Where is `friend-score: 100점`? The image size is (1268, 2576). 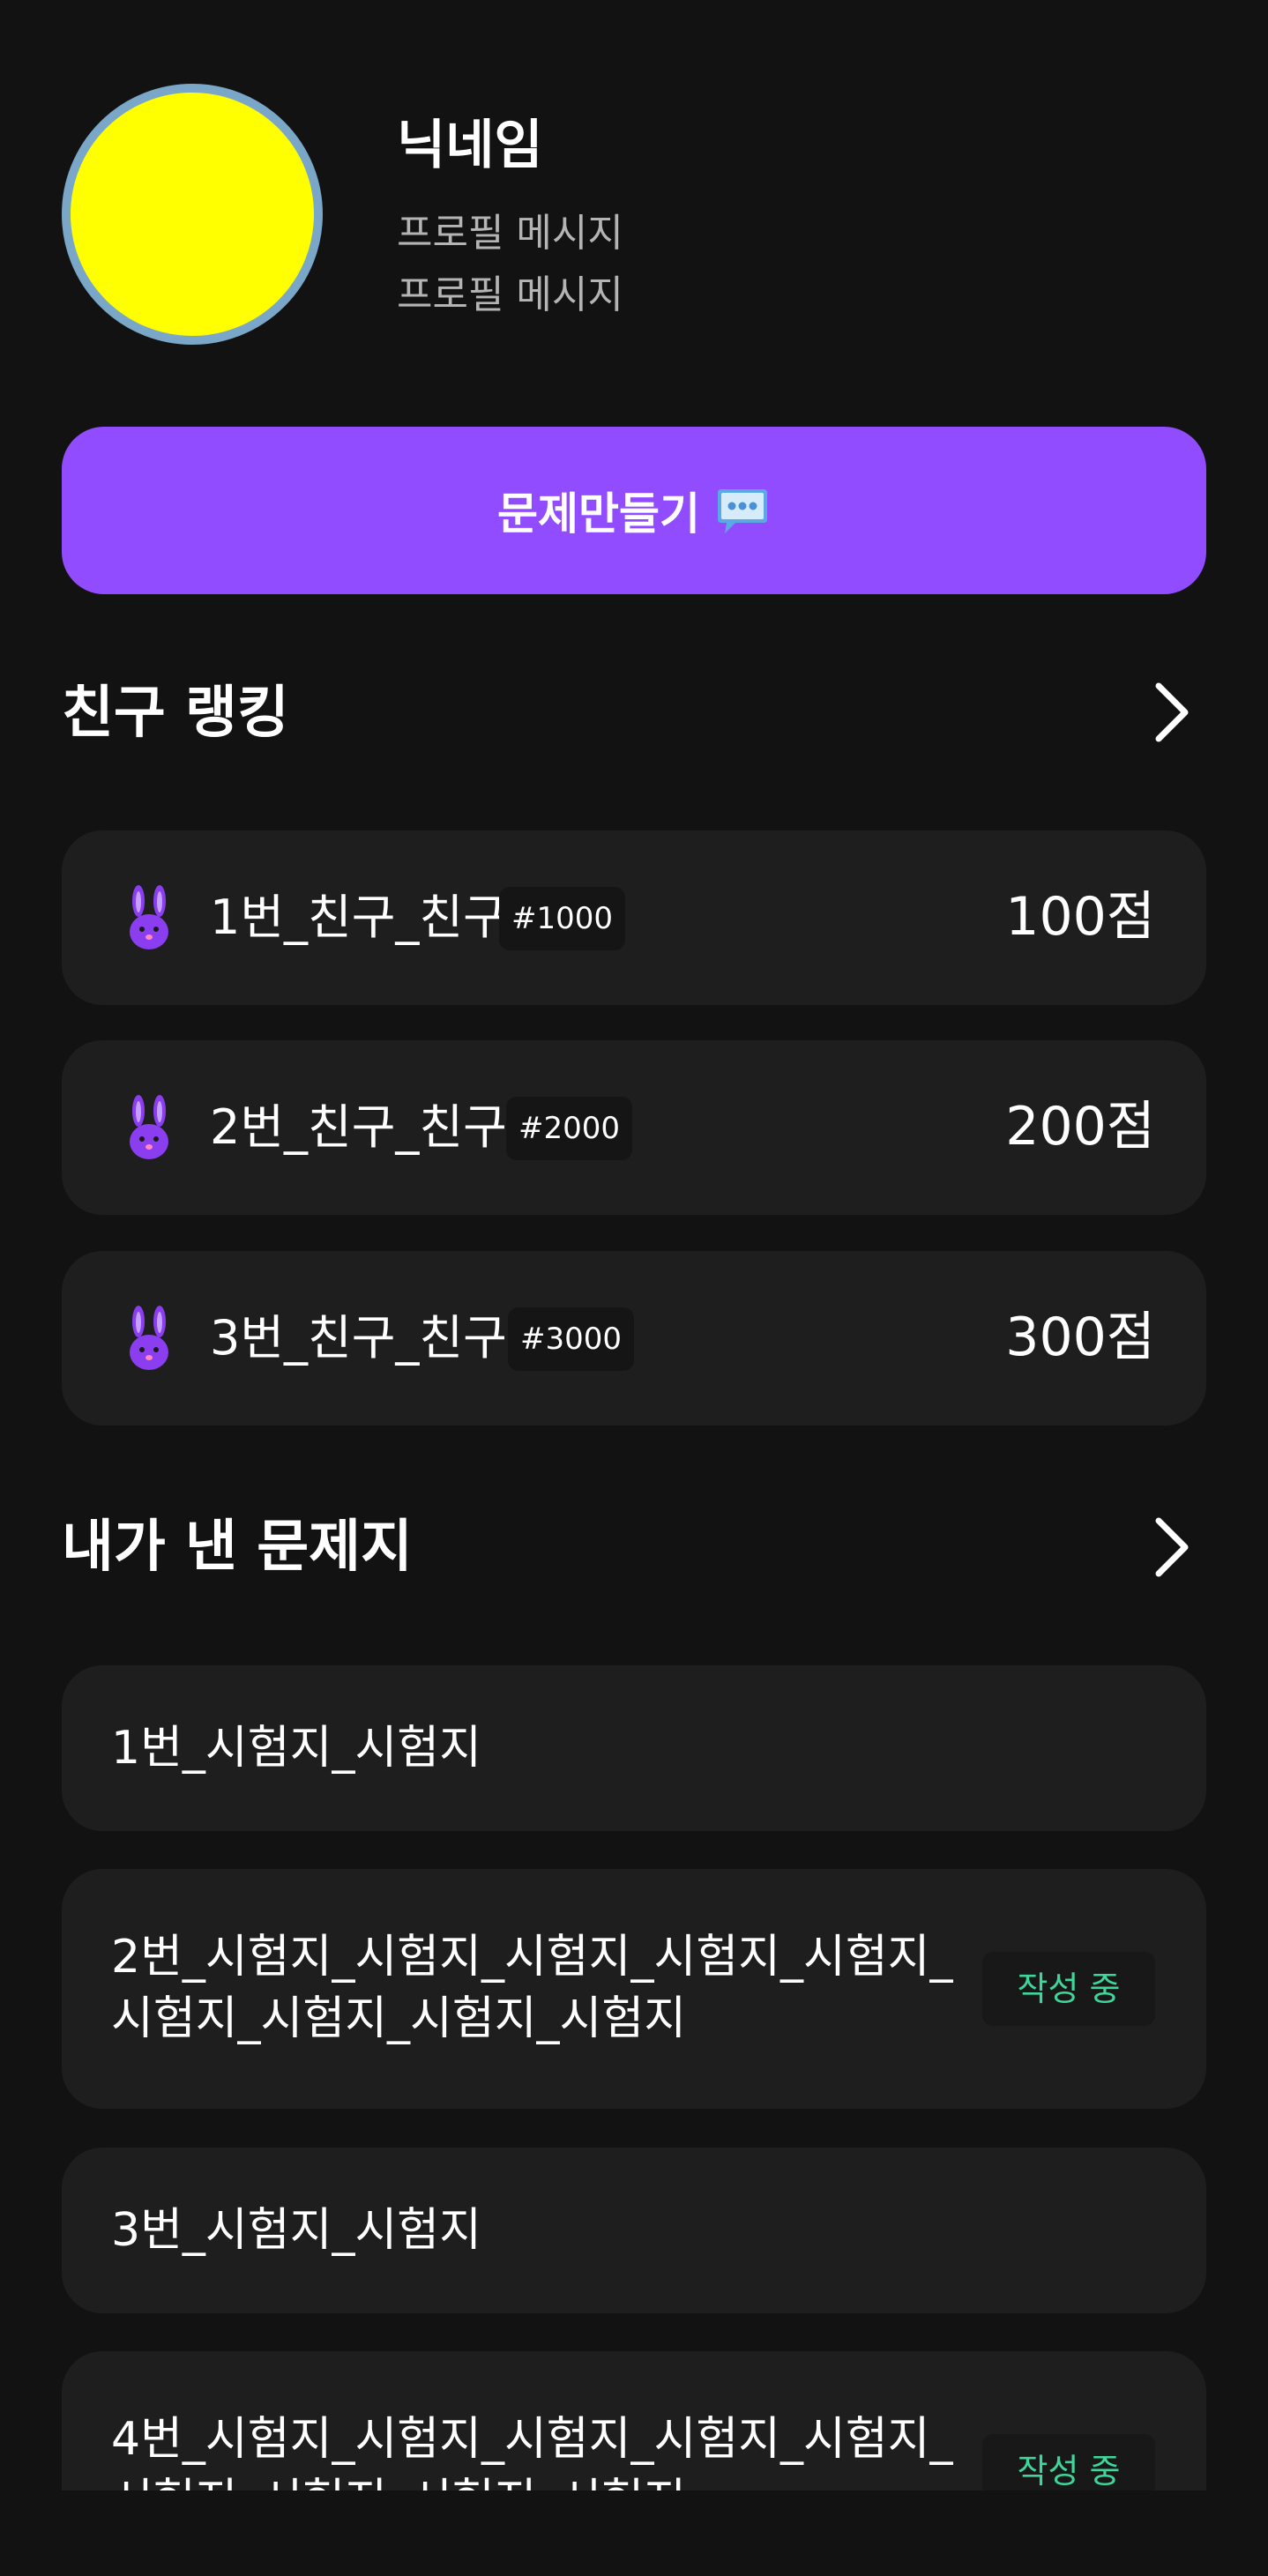
friend-score: 100점 is located at coordinates (1080, 917).